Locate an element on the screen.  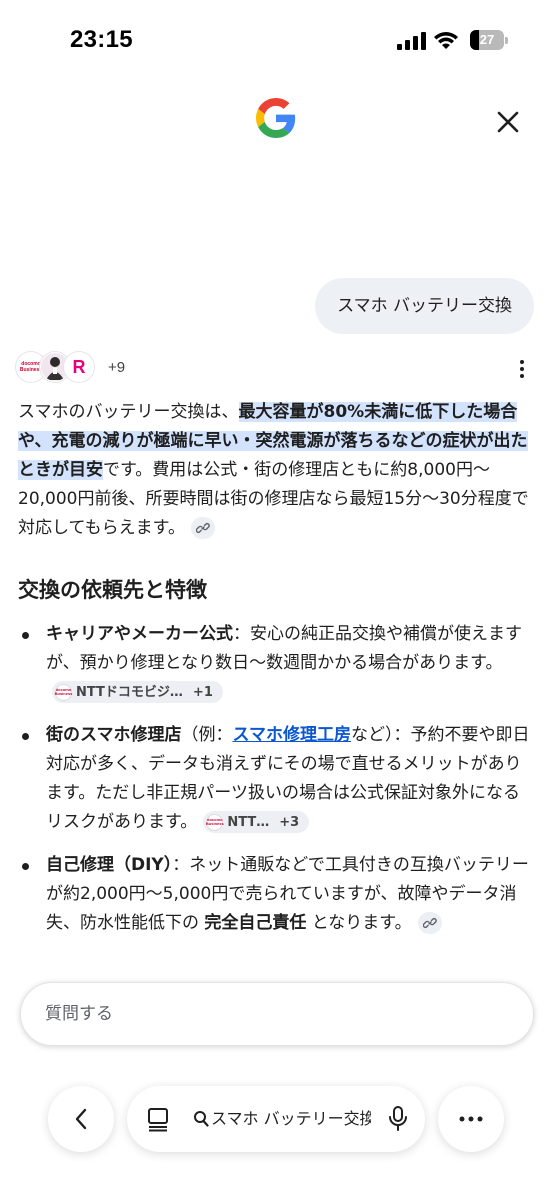
rakuten-icon: R is located at coordinates (79, 367).